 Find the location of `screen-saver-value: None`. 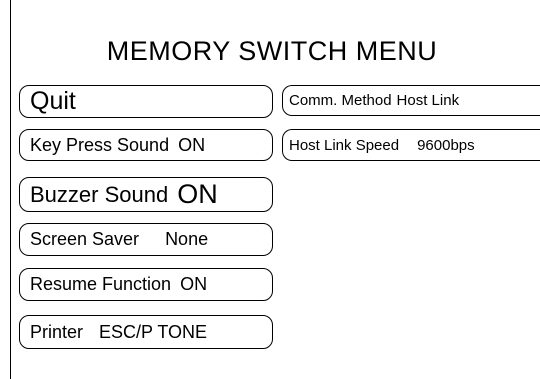

screen-saver-value: None is located at coordinates (187, 239).